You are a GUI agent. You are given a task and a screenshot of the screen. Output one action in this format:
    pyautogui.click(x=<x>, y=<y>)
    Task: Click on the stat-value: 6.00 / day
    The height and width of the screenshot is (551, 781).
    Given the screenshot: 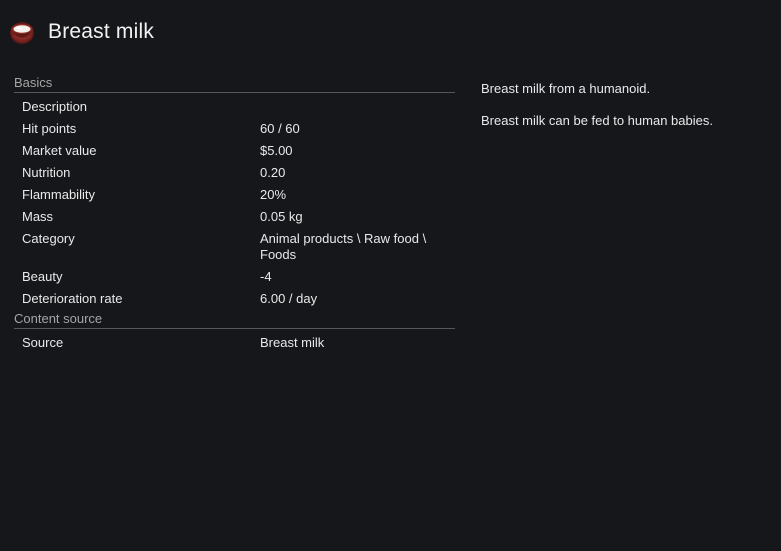 What is the action you would take?
    pyautogui.click(x=289, y=298)
    